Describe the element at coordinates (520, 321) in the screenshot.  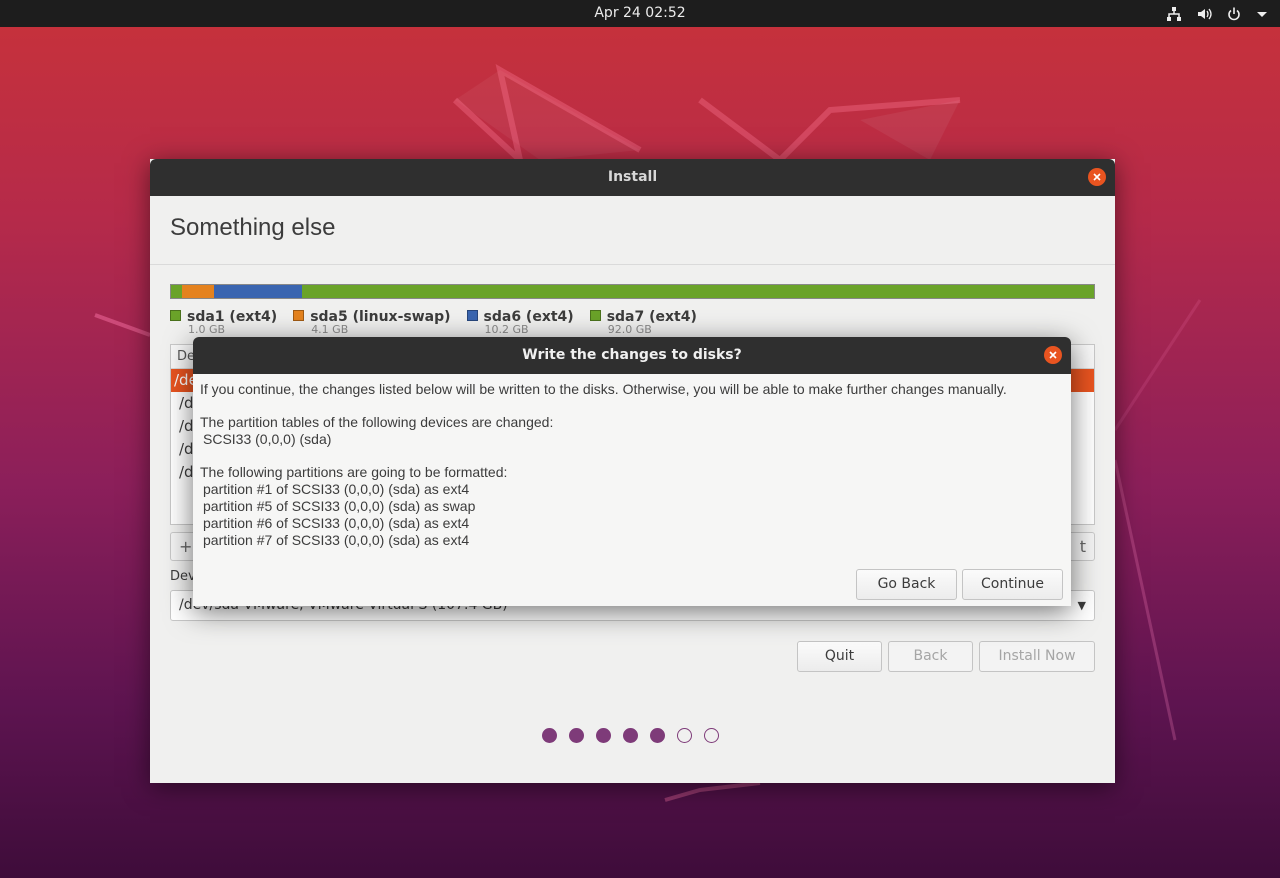
I see `legend-item-sda6: sda6 (ext4) 10.2 GB` at that location.